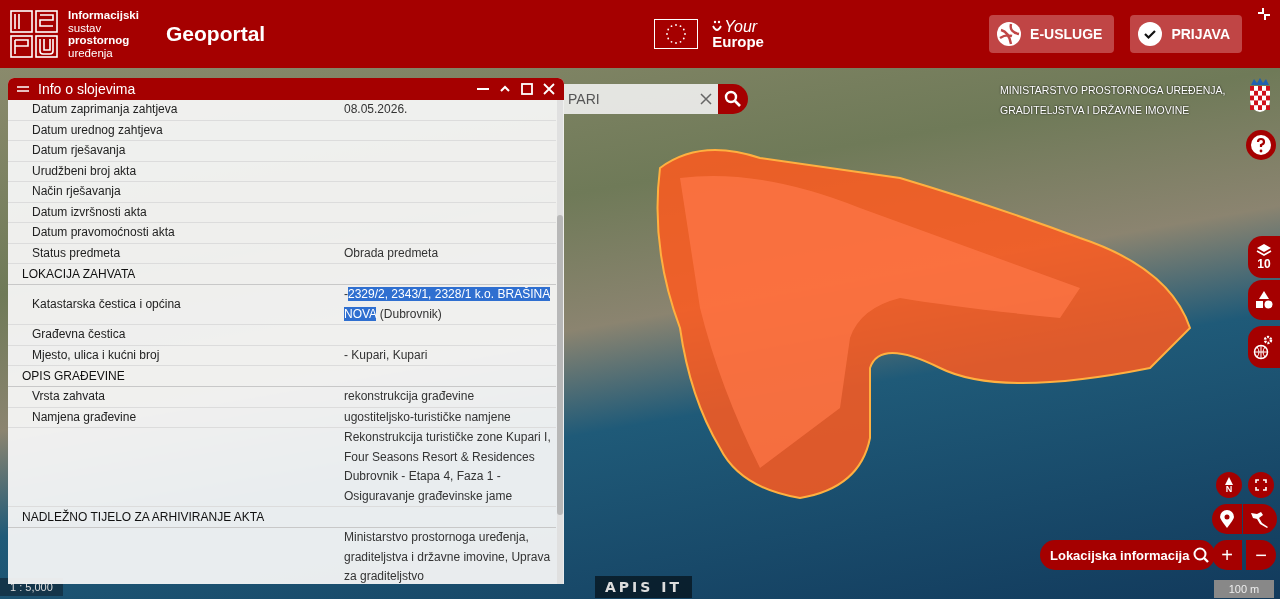 The height and width of the screenshot is (599, 1280). I want to click on brand-text: Your, so click(741, 26).